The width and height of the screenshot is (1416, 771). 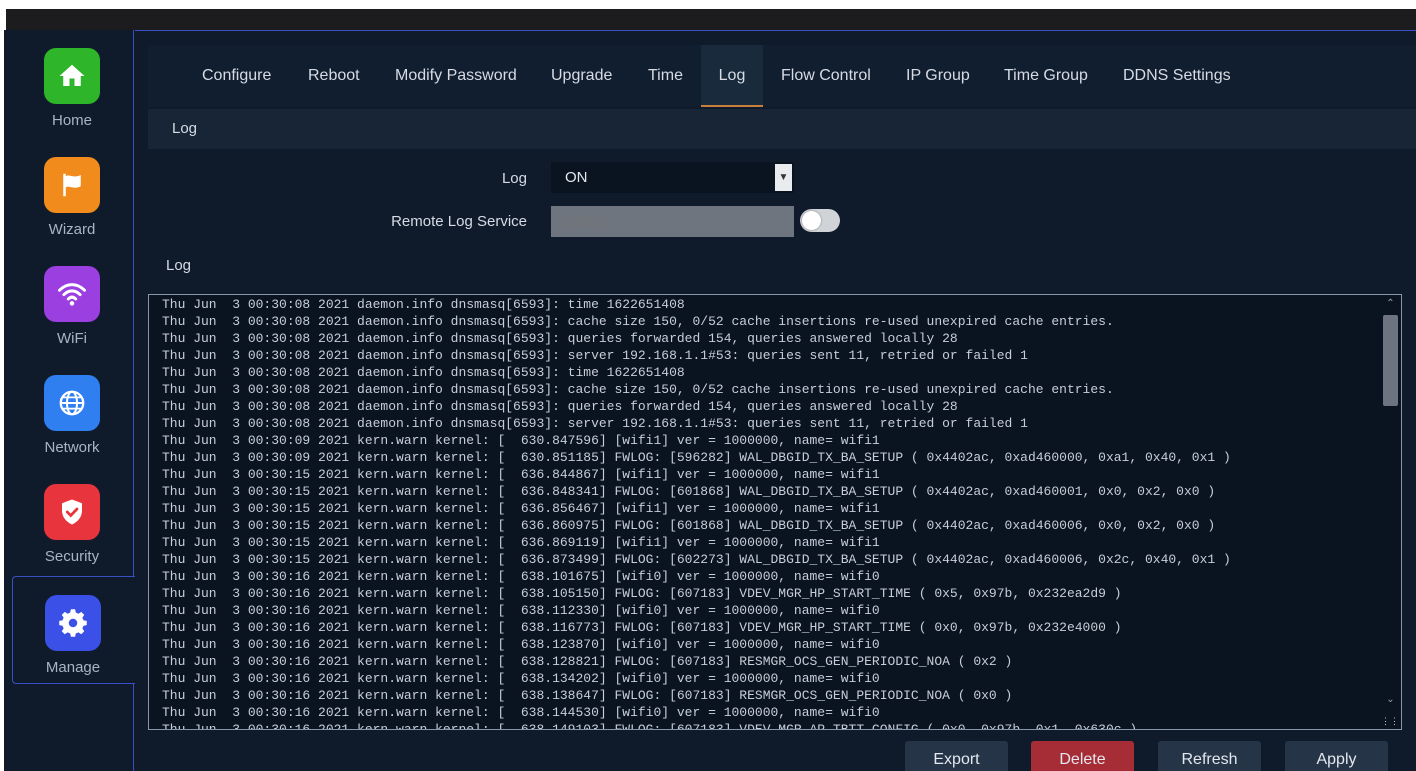 I want to click on section-title: Log, so click(x=782, y=129).